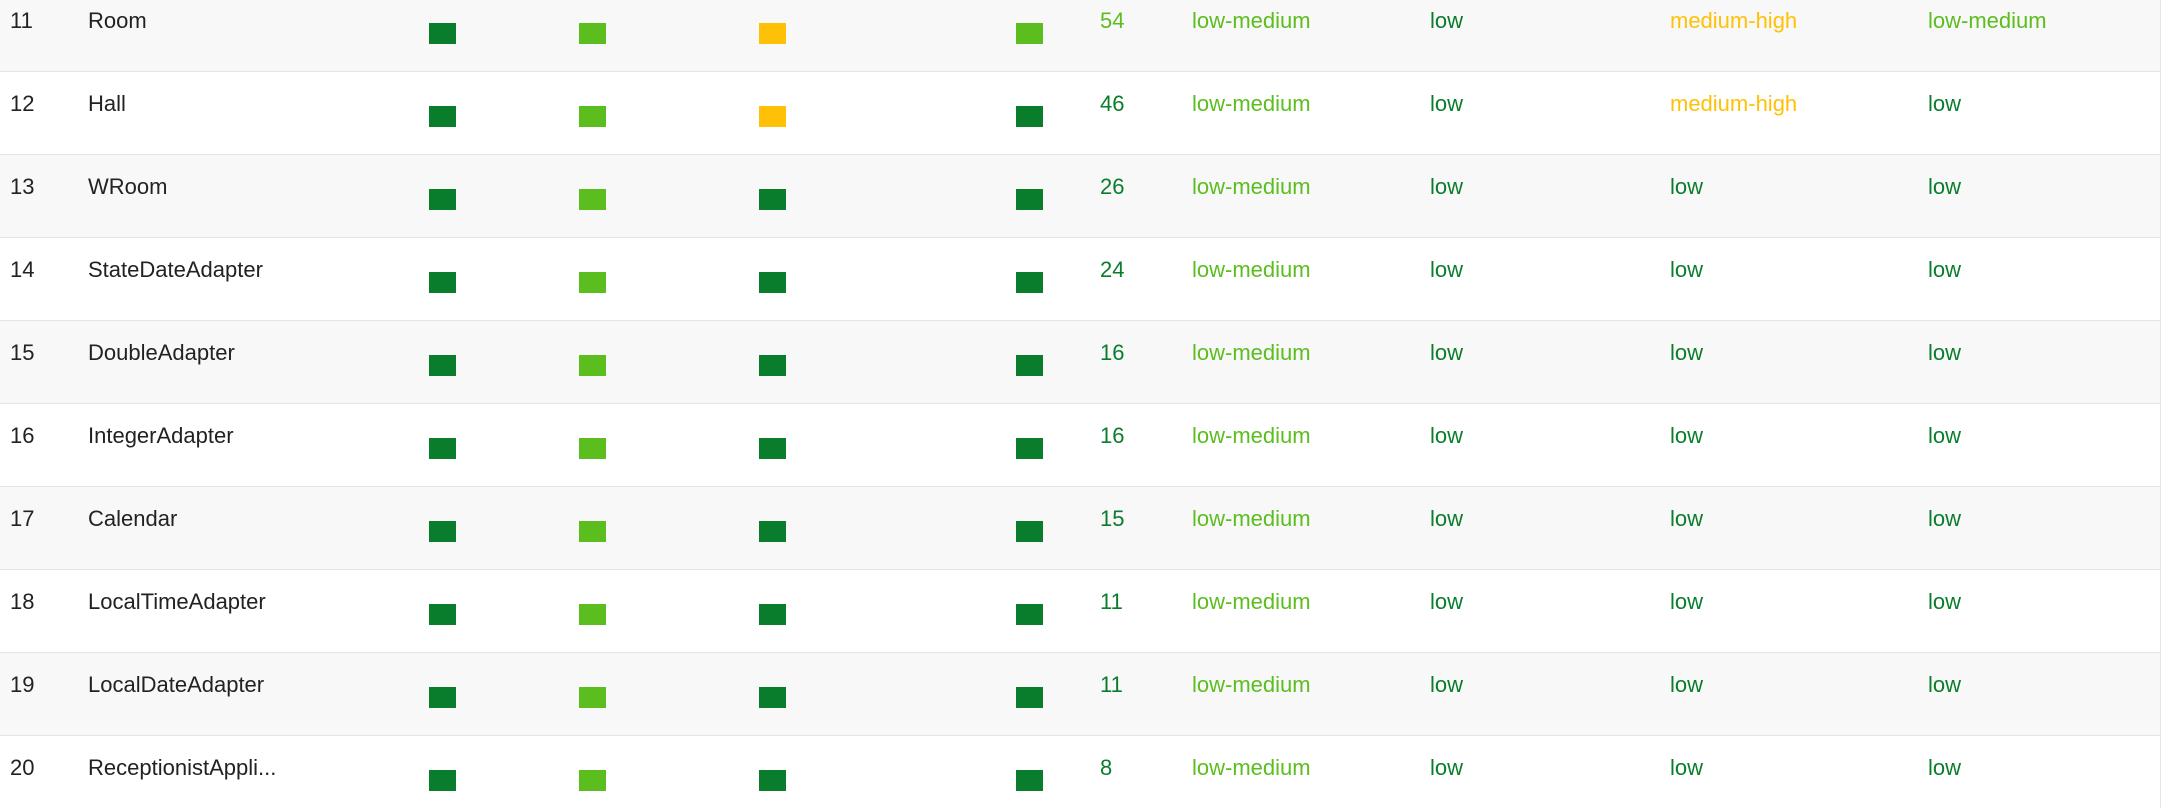  Describe the element at coordinates (1112, 518) in the screenshot. I see `metric-value: 15` at that location.